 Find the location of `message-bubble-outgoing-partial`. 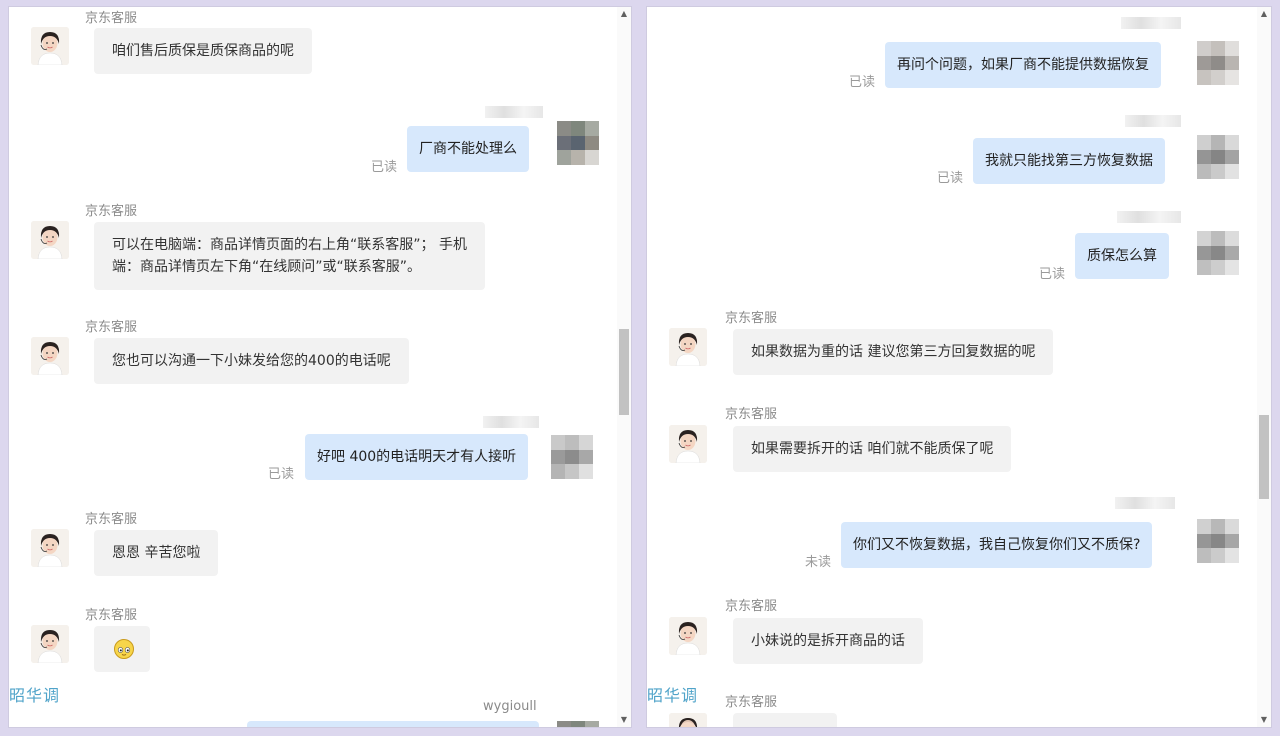

message-bubble-outgoing-partial is located at coordinates (393, 724).